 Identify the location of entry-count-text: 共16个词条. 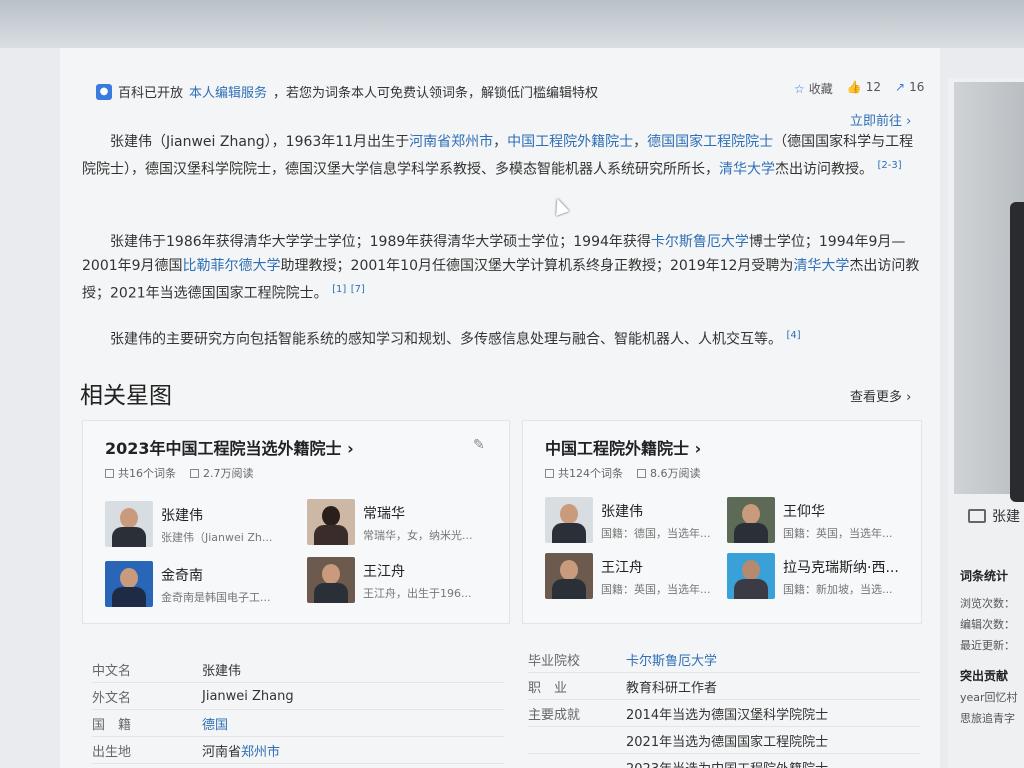
(147, 473).